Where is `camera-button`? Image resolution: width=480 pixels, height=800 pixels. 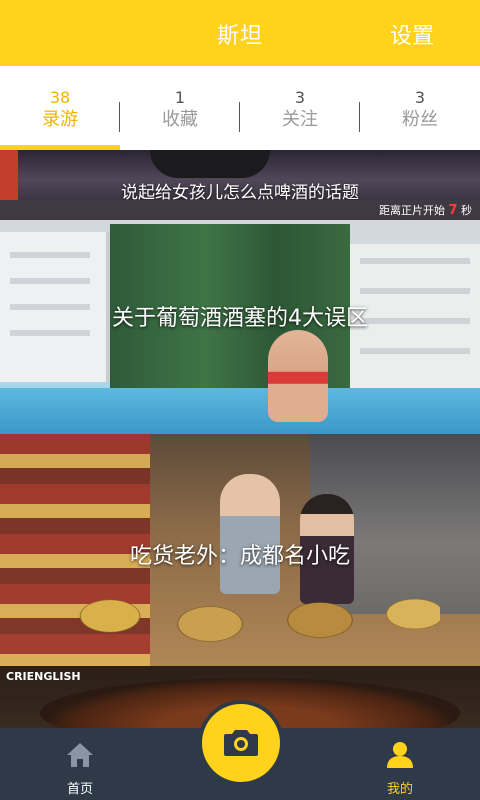 camera-button is located at coordinates (241, 743).